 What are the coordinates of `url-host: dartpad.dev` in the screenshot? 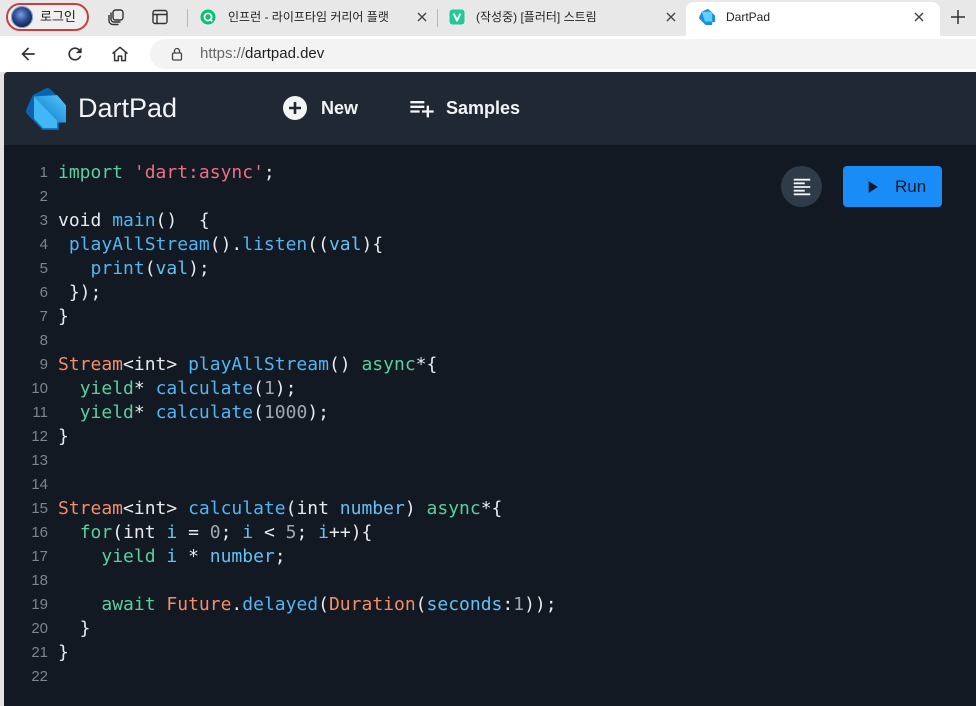 It's located at (285, 53).